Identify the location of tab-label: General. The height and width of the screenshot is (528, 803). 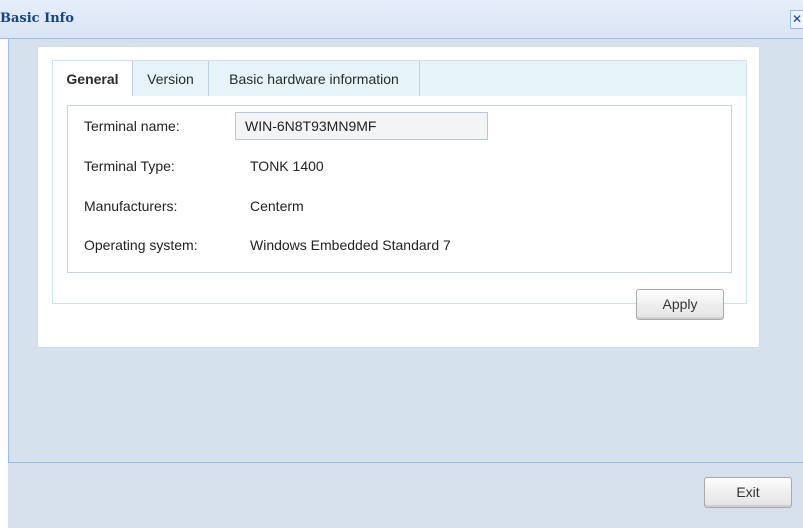
(92, 79).